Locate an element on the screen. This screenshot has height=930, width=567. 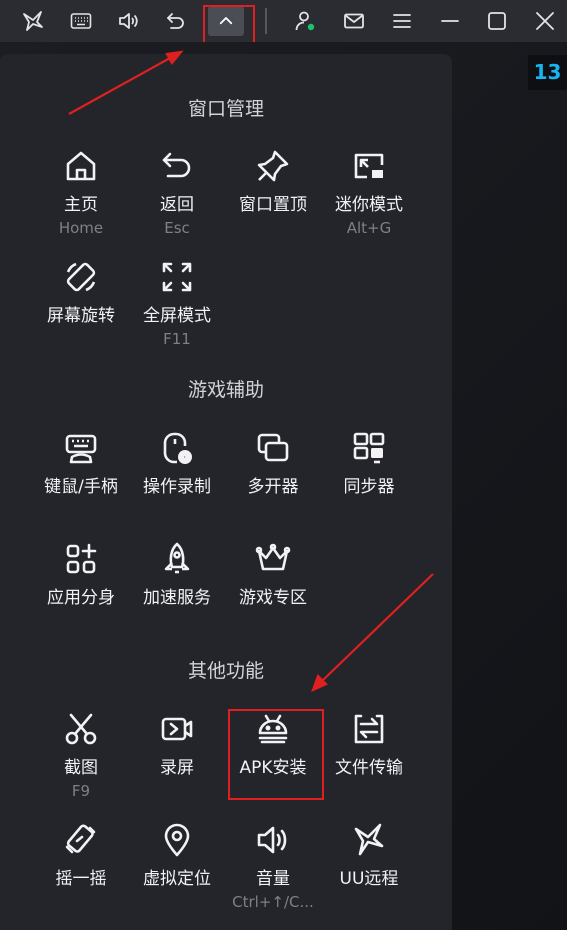
menu-item-keymap: 键鼠/手柄 is located at coordinates (81, 478).